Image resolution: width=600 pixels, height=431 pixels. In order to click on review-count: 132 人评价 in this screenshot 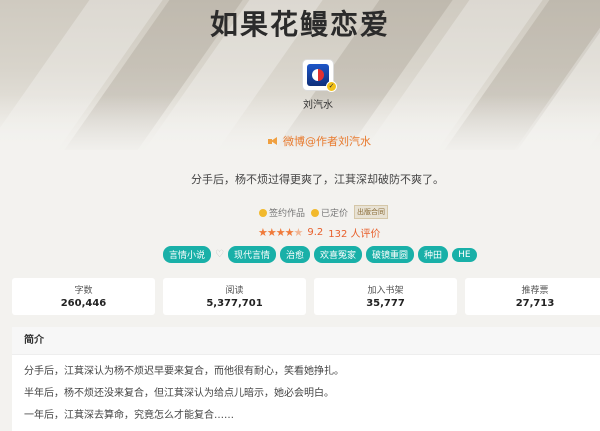, I will do `click(354, 232)`.